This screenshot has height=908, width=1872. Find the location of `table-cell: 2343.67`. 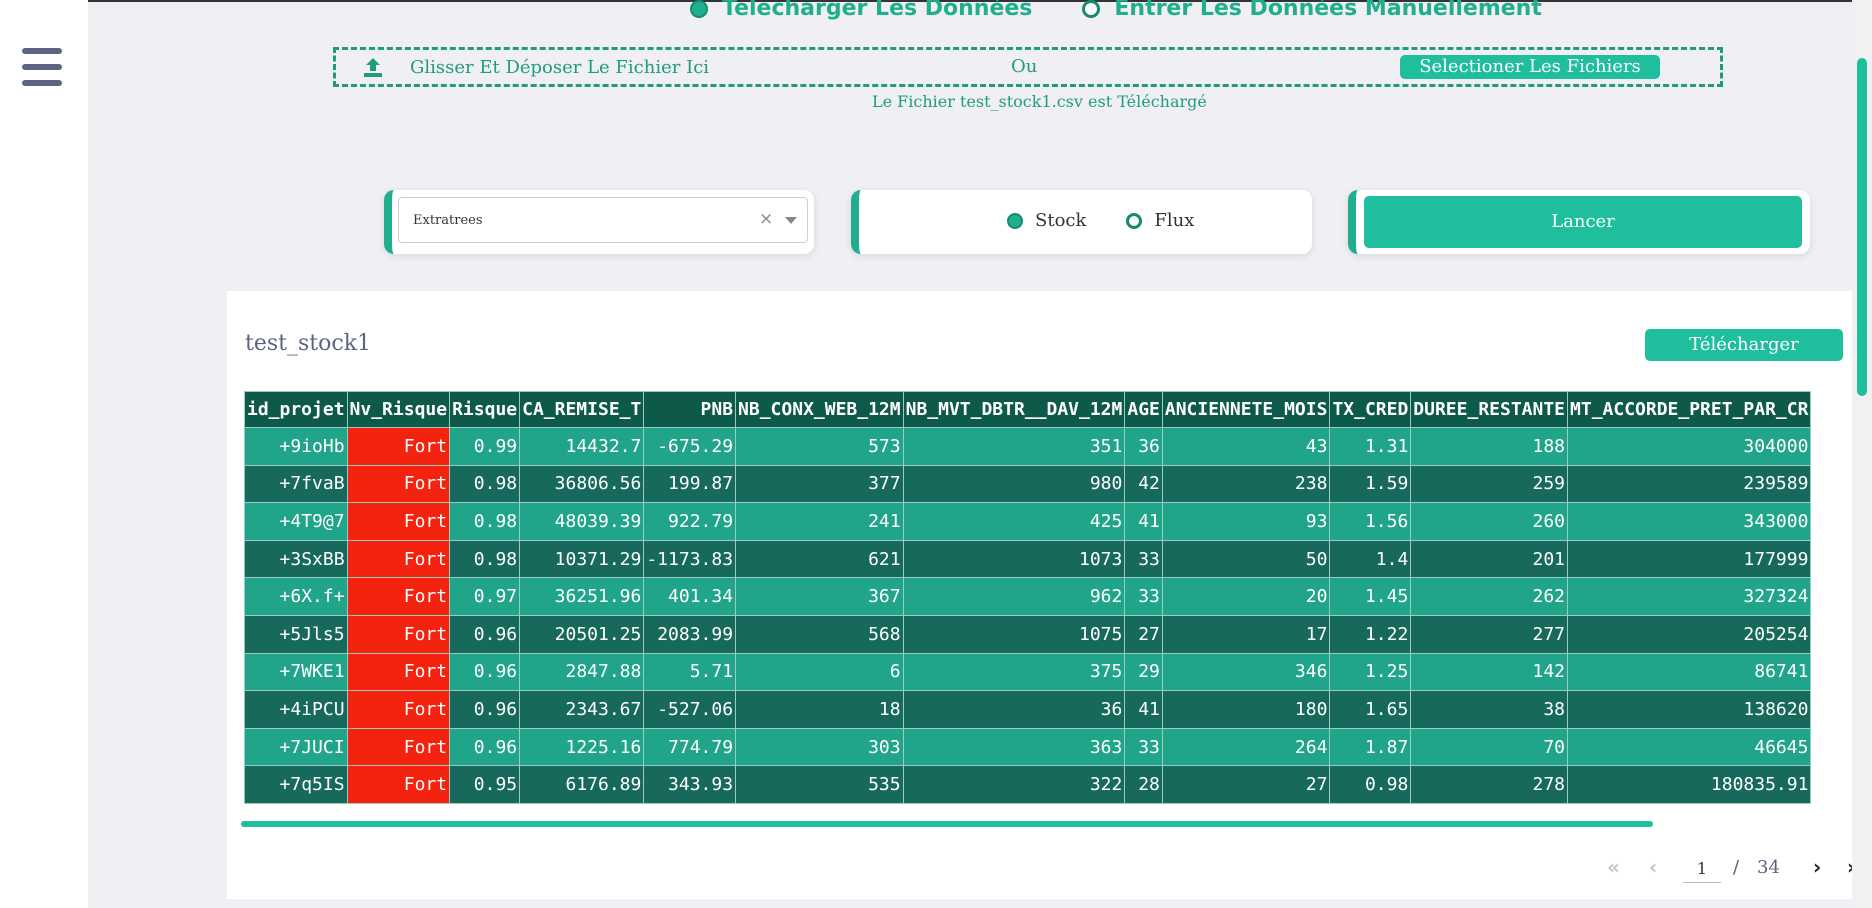

table-cell: 2343.67 is located at coordinates (582, 709).